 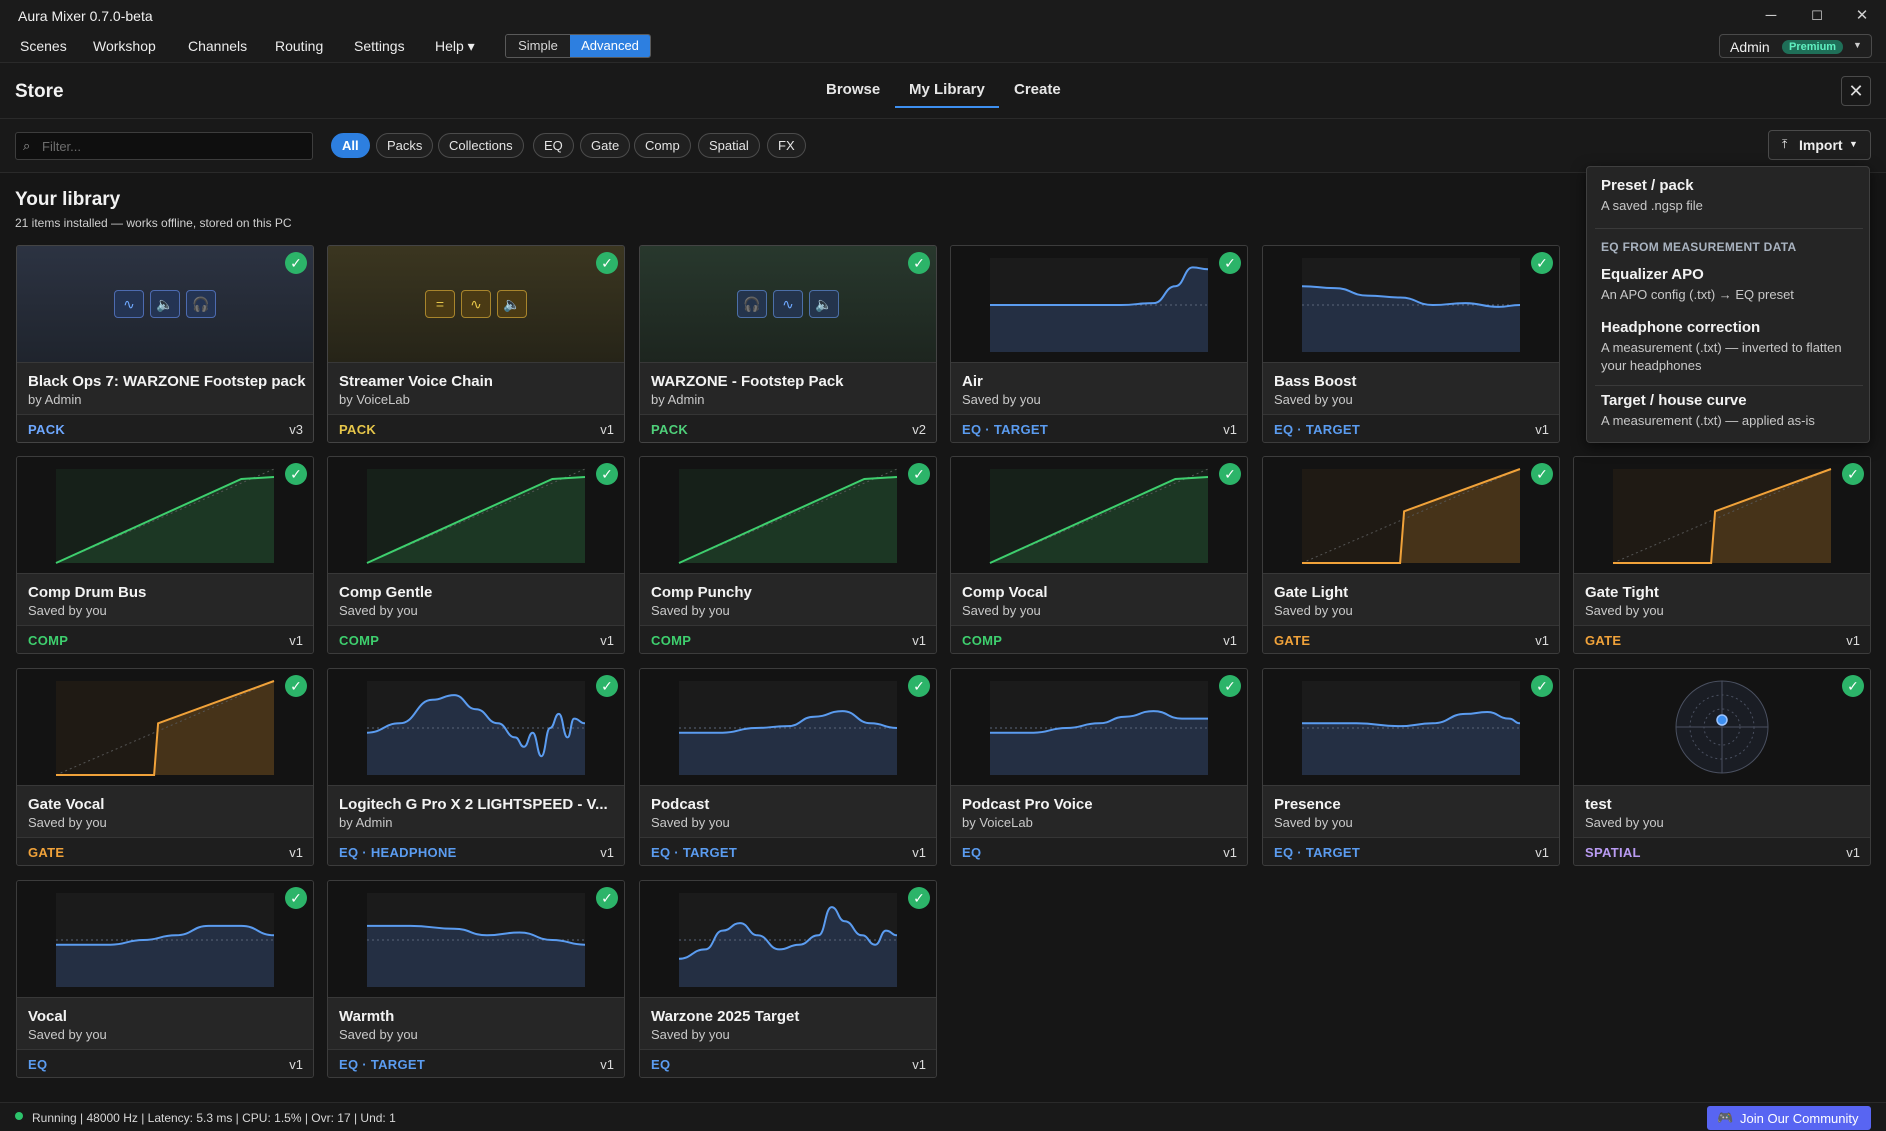 I want to click on card-info: Comp Vocal Saved by you, so click(x=1099, y=599).